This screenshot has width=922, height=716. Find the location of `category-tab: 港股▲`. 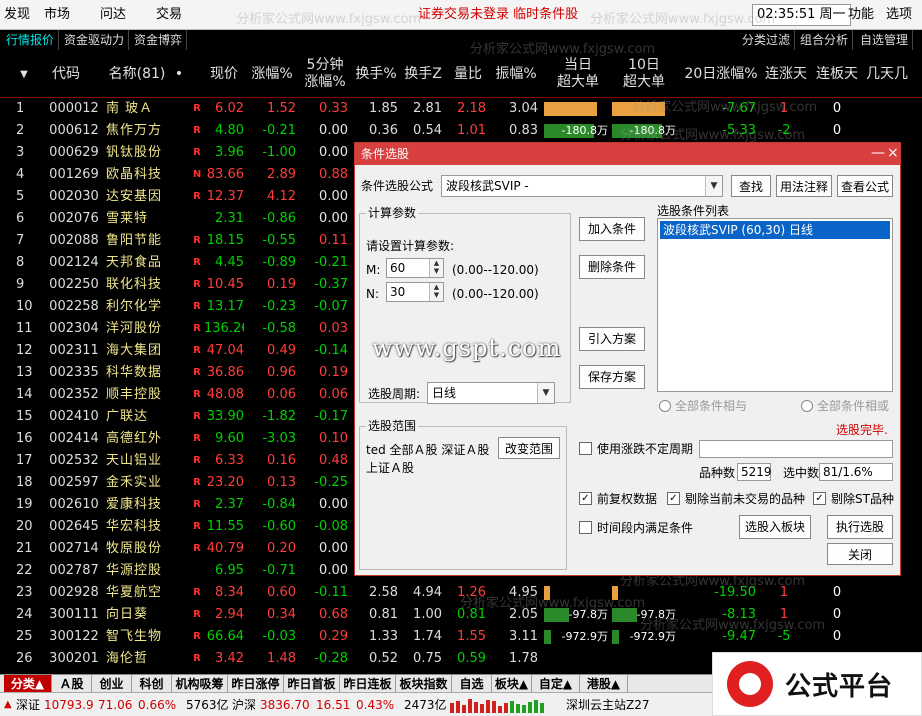

category-tab: 港股▲ is located at coordinates (604, 684).